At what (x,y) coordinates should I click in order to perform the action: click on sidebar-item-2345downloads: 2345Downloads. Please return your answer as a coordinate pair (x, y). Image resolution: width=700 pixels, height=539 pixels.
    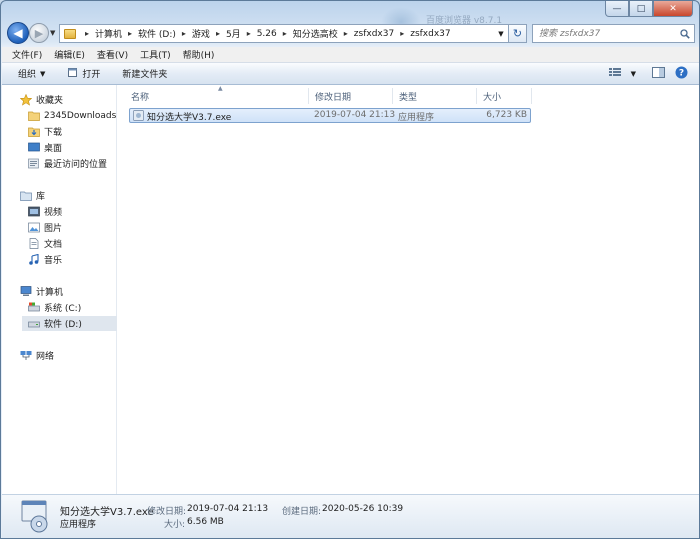
    Looking at the image, I should click on (72, 115).